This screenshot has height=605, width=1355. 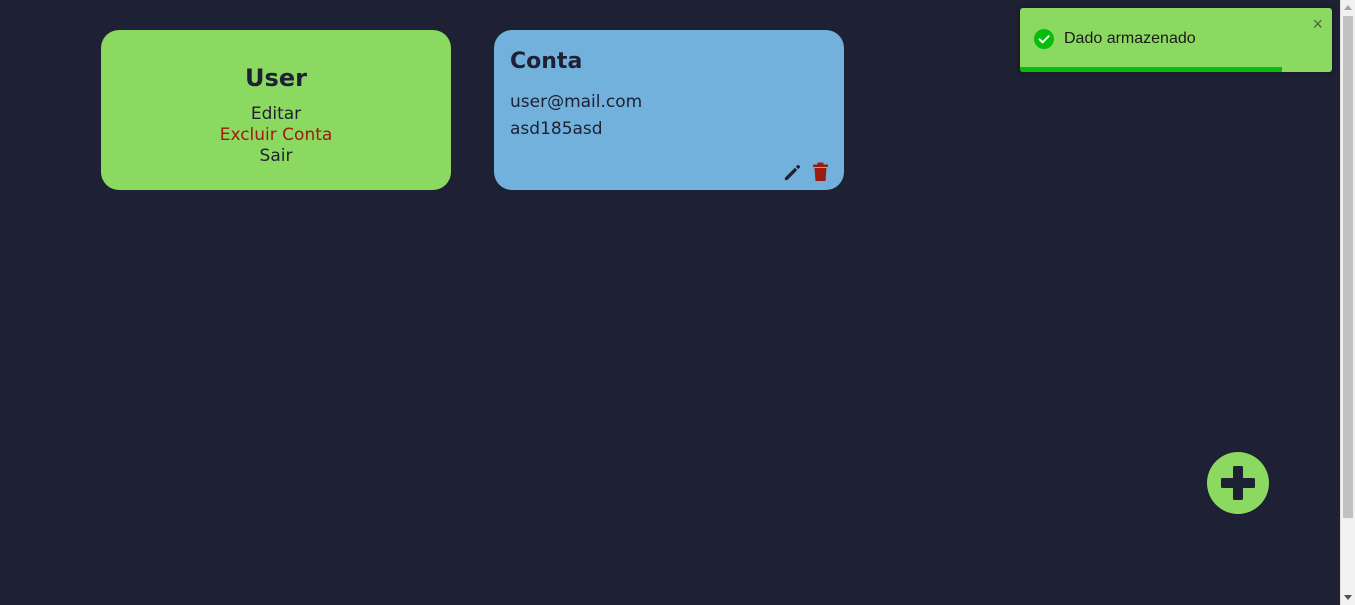 I want to click on account-card: Conta user@mail.com asd185asd, so click(x=669, y=110).